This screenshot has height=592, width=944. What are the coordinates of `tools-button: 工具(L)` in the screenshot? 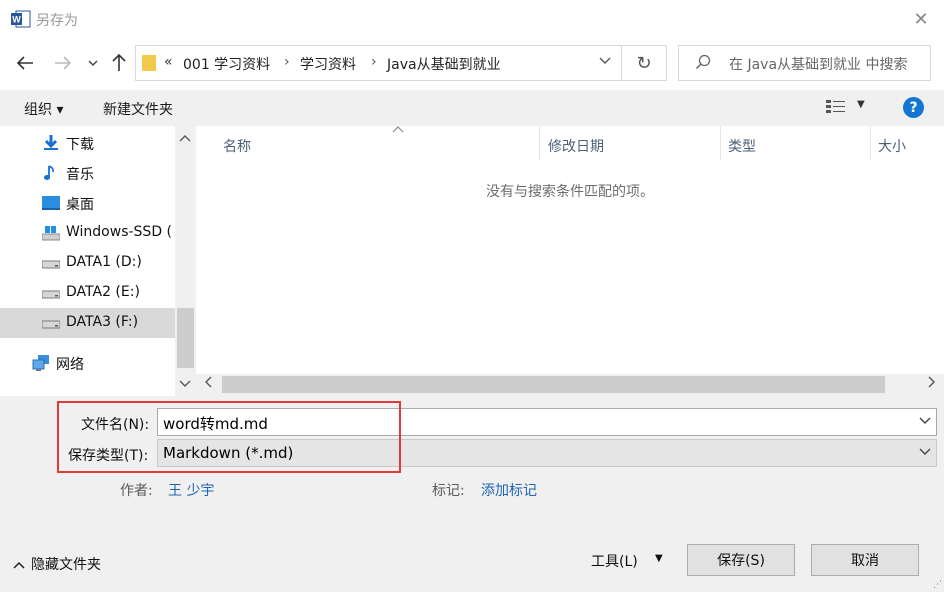 It's located at (614, 561).